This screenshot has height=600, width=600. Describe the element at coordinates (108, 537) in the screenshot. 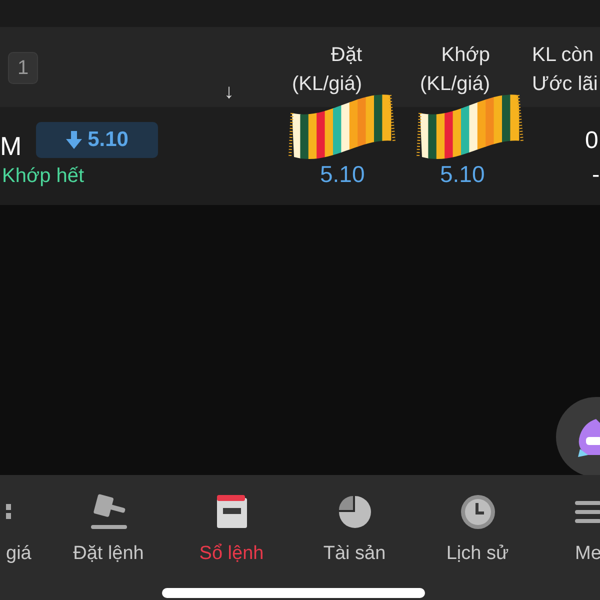

I see `nav-tab: Đặt lệnh` at that location.